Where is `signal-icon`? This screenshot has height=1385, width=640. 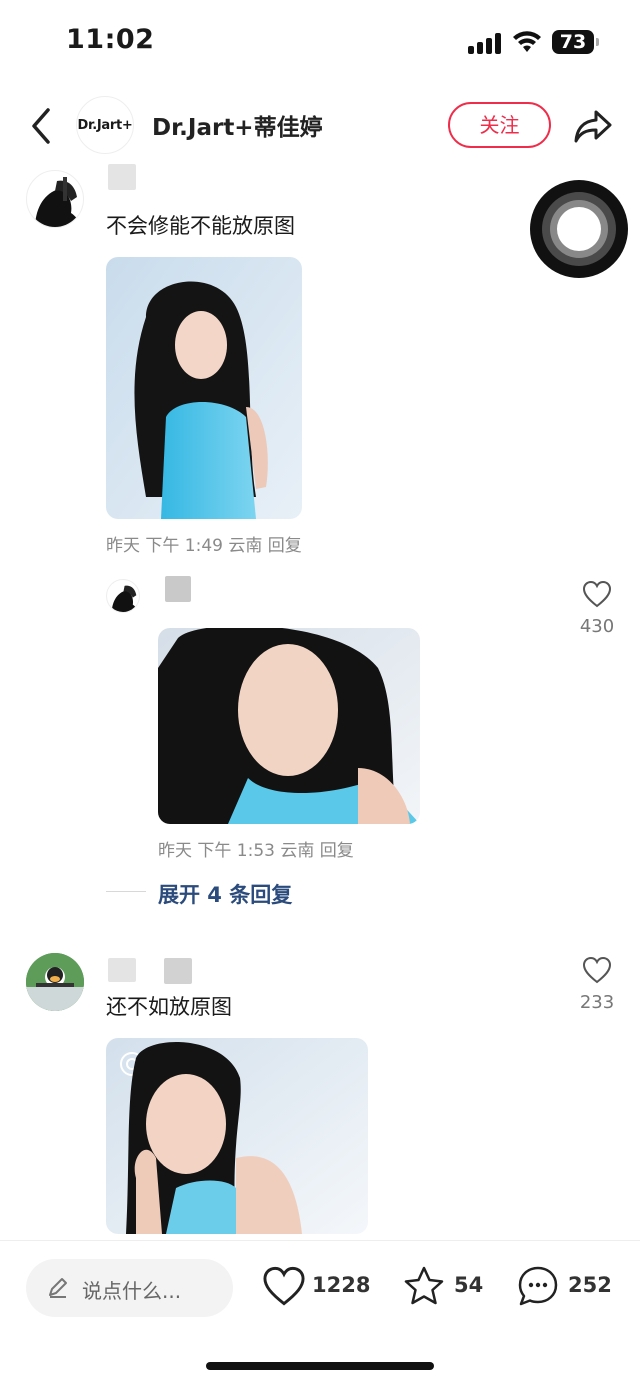
signal-icon is located at coordinates (485, 43).